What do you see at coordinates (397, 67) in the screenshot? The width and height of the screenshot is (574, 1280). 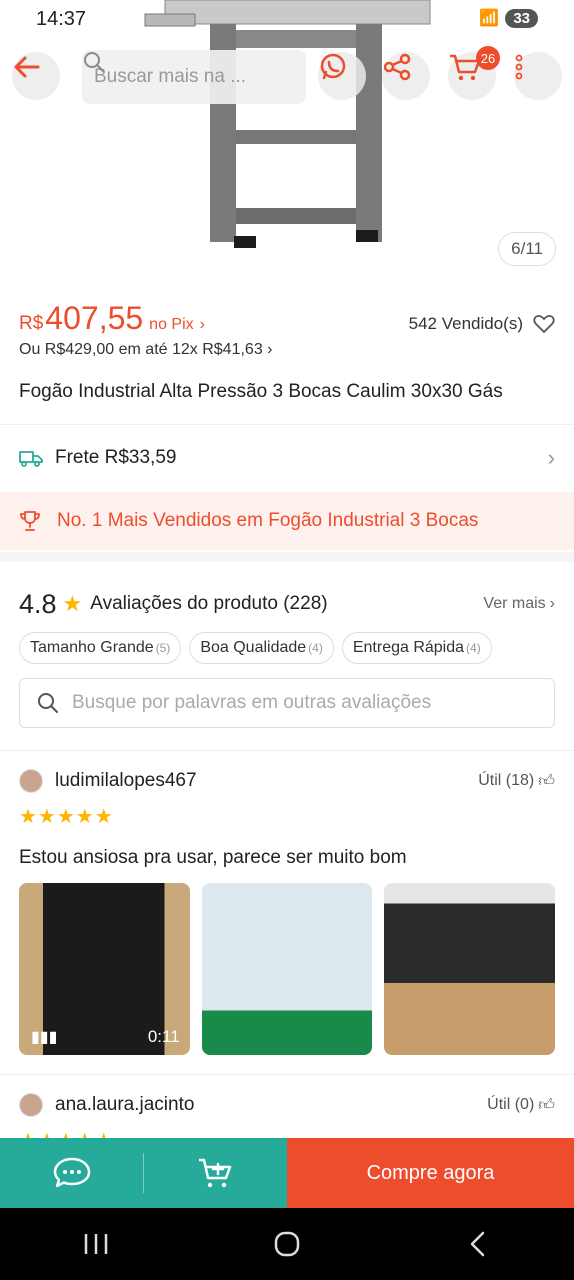 I see `share-icon` at bounding box center [397, 67].